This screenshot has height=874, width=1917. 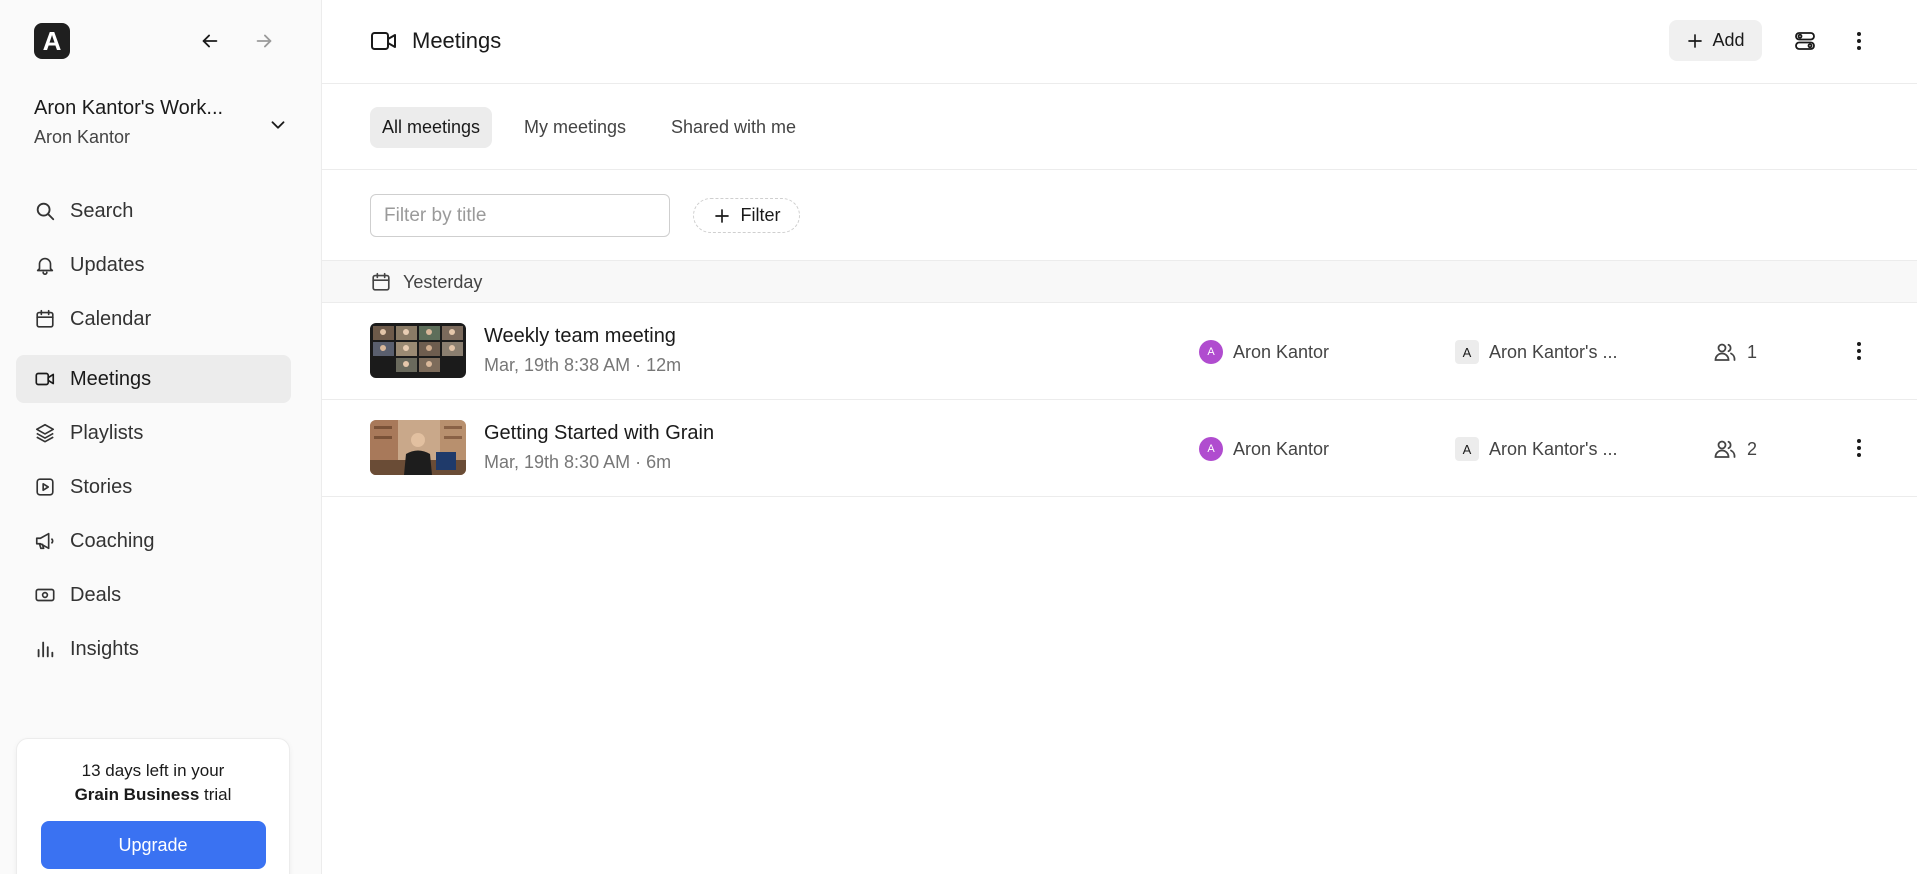 What do you see at coordinates (104, 648) in the screenshot?
I see `sidebar-item-label: Insights` at bounding box center [104, 648].